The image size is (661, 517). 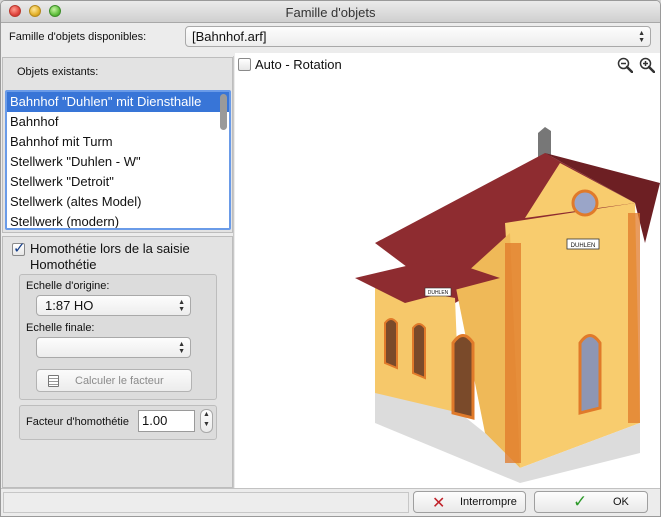 What do you see at coordinates (113, 347) in the screenshot?
I see `final-scale-select: ▲ ▼` at bounding box center [113, 347].